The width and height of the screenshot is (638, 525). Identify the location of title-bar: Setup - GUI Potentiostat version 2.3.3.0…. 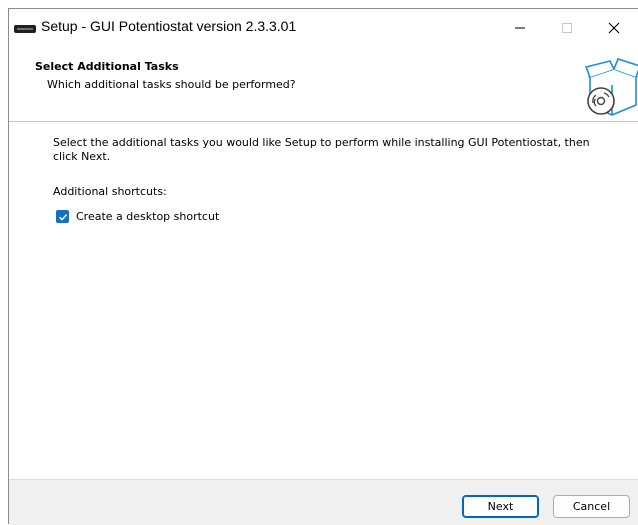
(323, 27).